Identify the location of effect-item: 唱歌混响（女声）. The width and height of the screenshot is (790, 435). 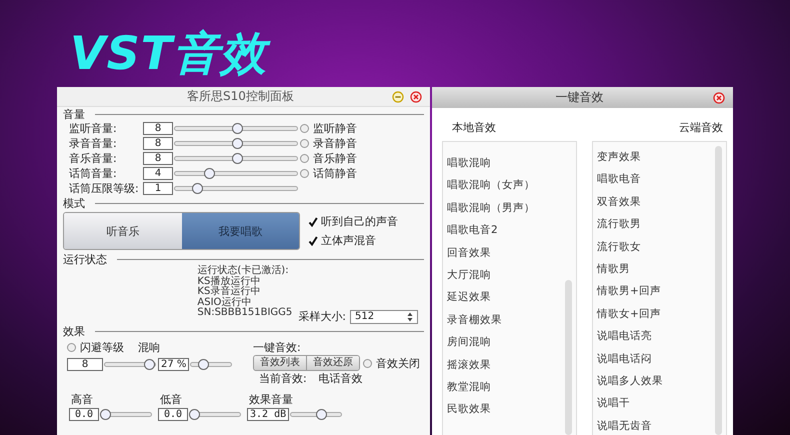
(511, 185).